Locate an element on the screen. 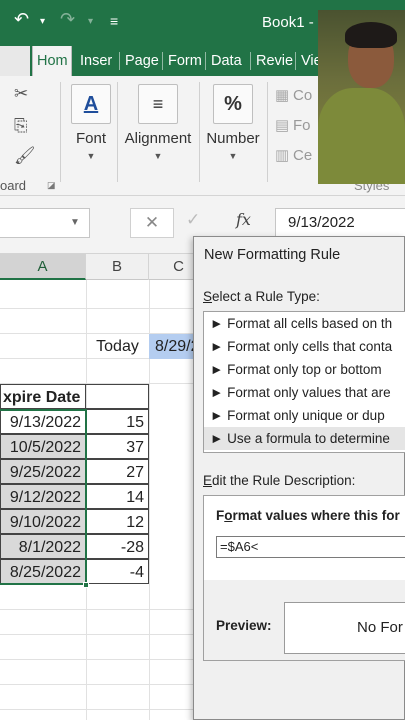  table-row: 8/25/2022 -4 is located at coordinates (75, 571).